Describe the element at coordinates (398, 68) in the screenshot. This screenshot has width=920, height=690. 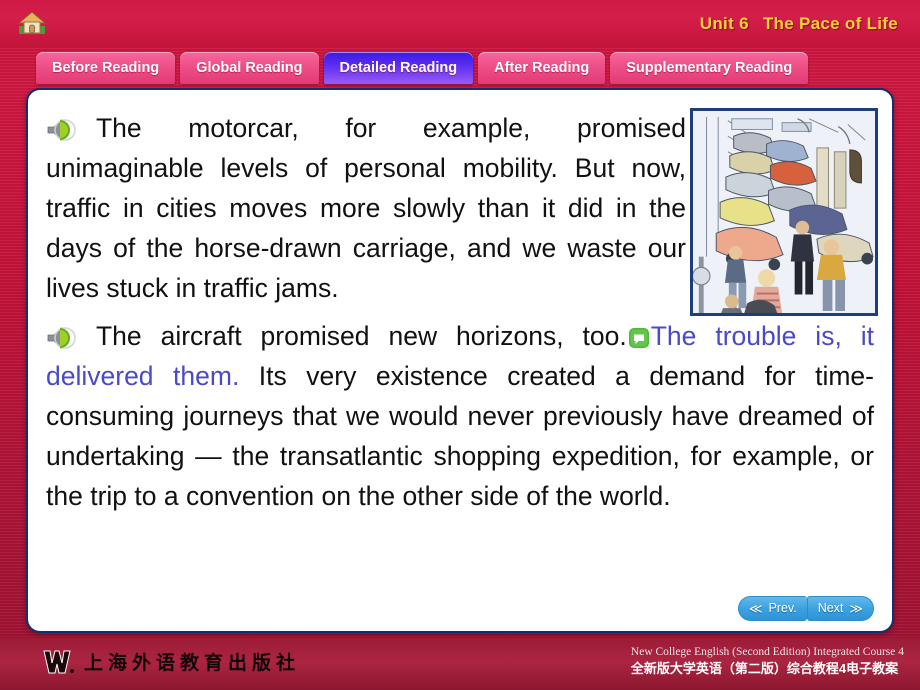
I see `tab-detailed-reading: Detailed Reading` at that location.